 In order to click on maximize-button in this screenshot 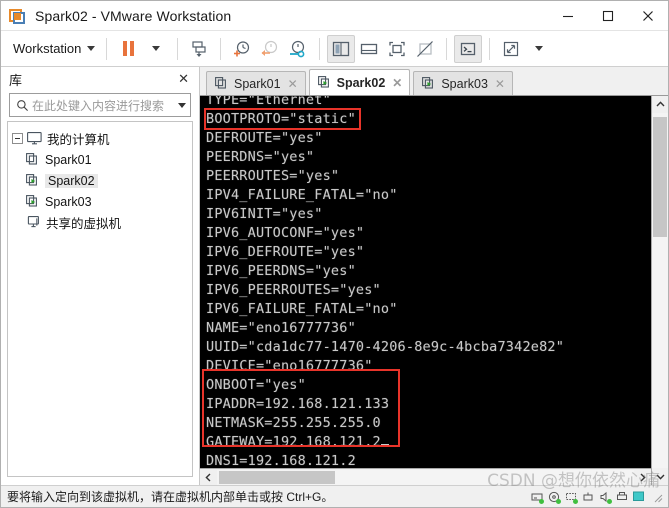, I will do `click(608, 16)`.